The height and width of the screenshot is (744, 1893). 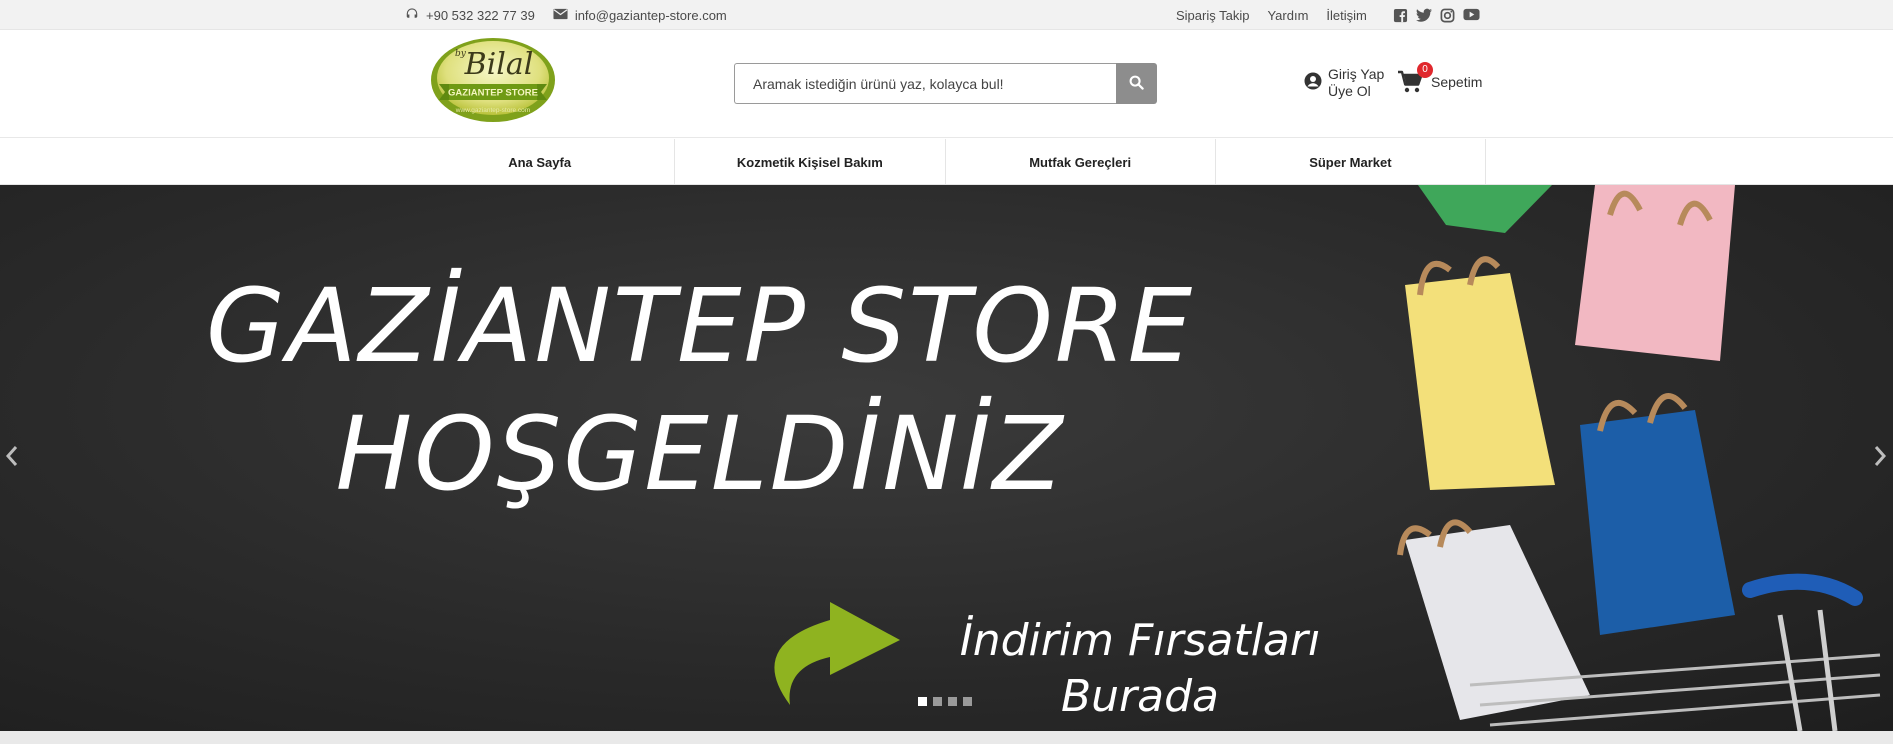 What do you see at coordinates (810, 162) in the screenshot?
I see `nav-item-cosmetics: Kozmetik Kişisel Bakım` at bounding box center [810, 162].